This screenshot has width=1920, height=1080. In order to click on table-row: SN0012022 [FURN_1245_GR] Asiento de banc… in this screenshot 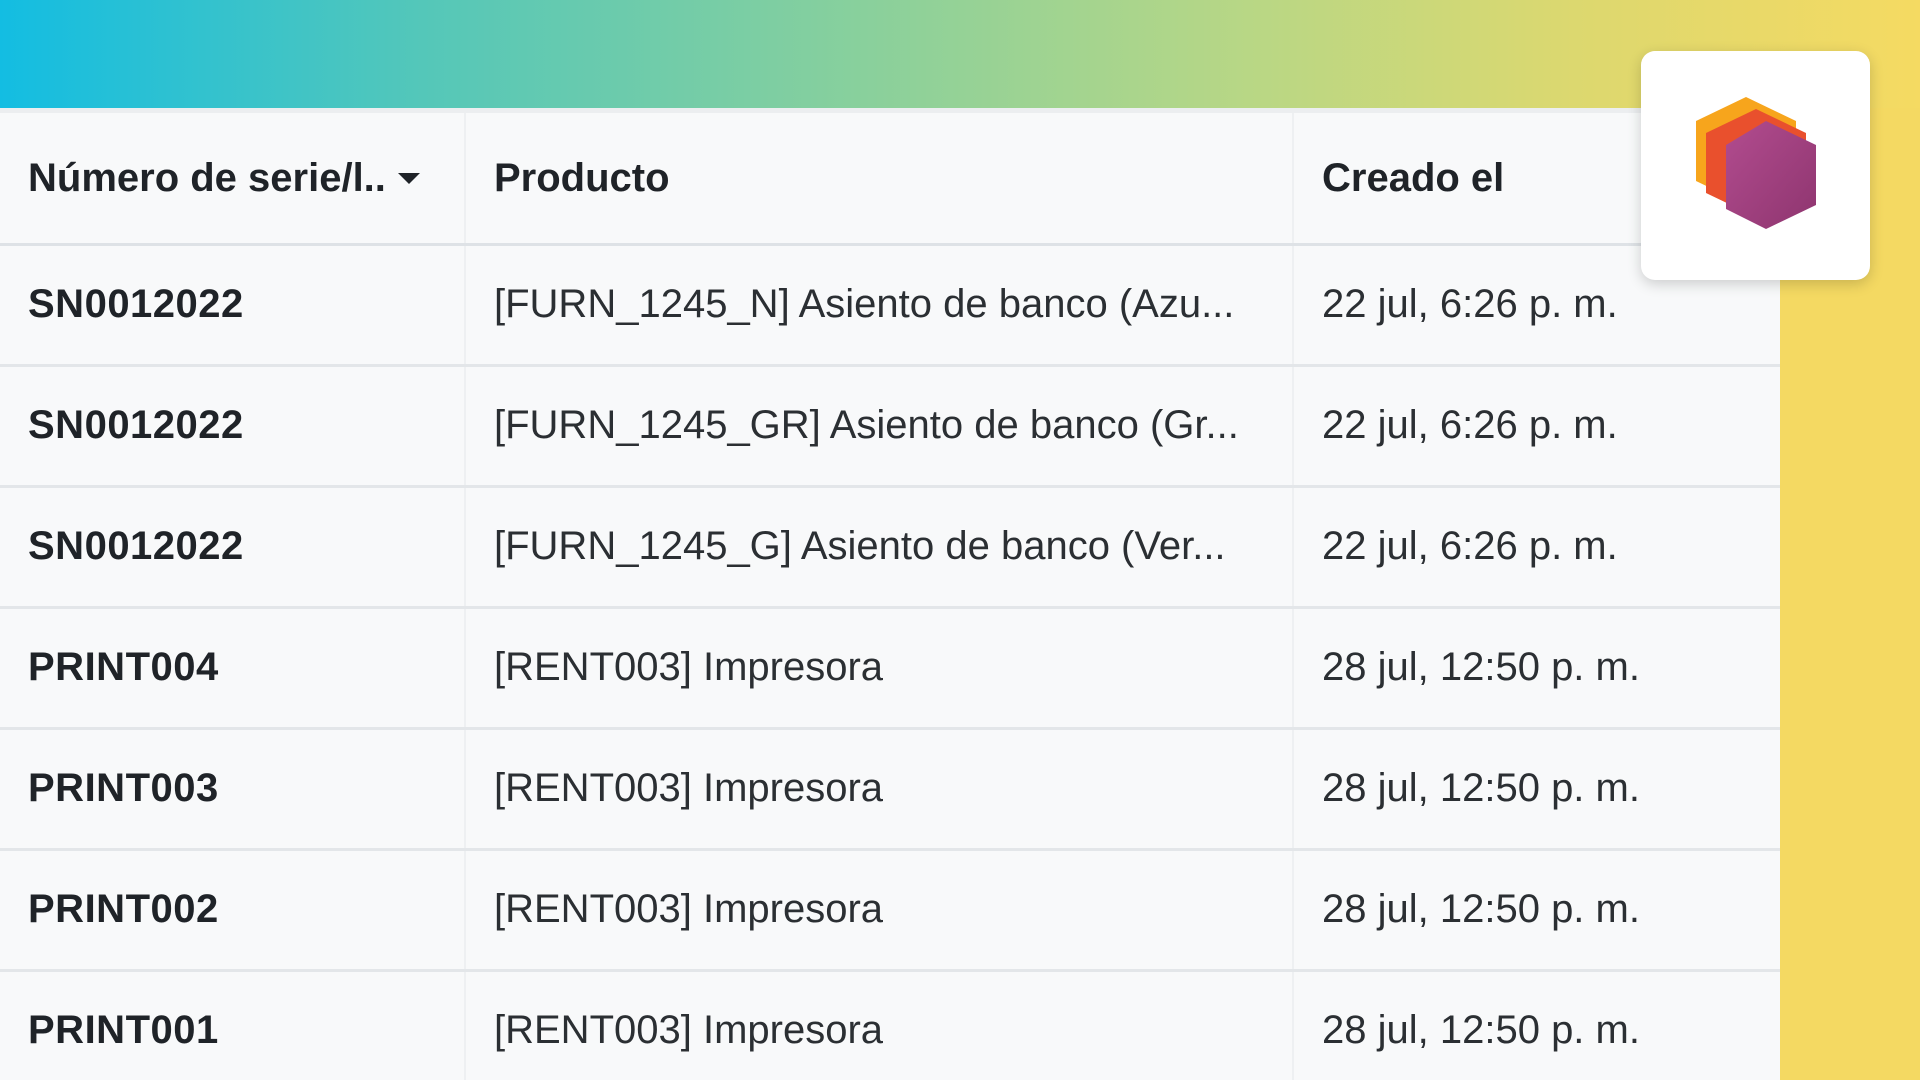, I will do `click(890, 426)`.